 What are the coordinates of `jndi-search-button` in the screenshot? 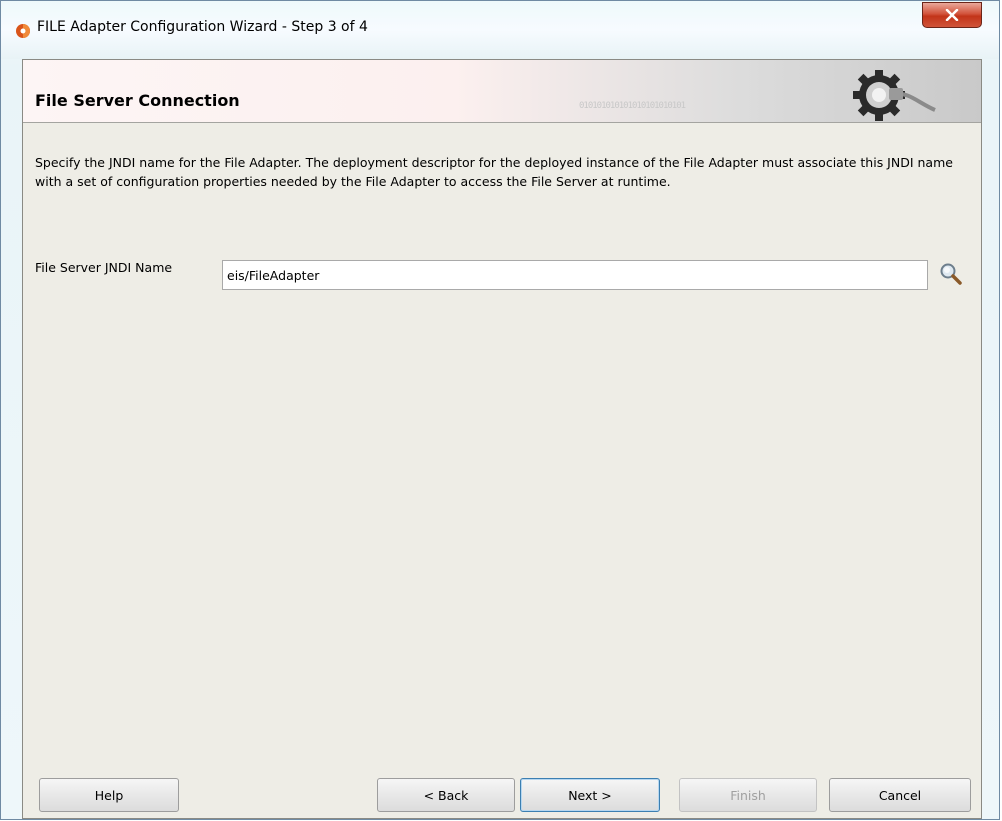 It's located at (951, 274).